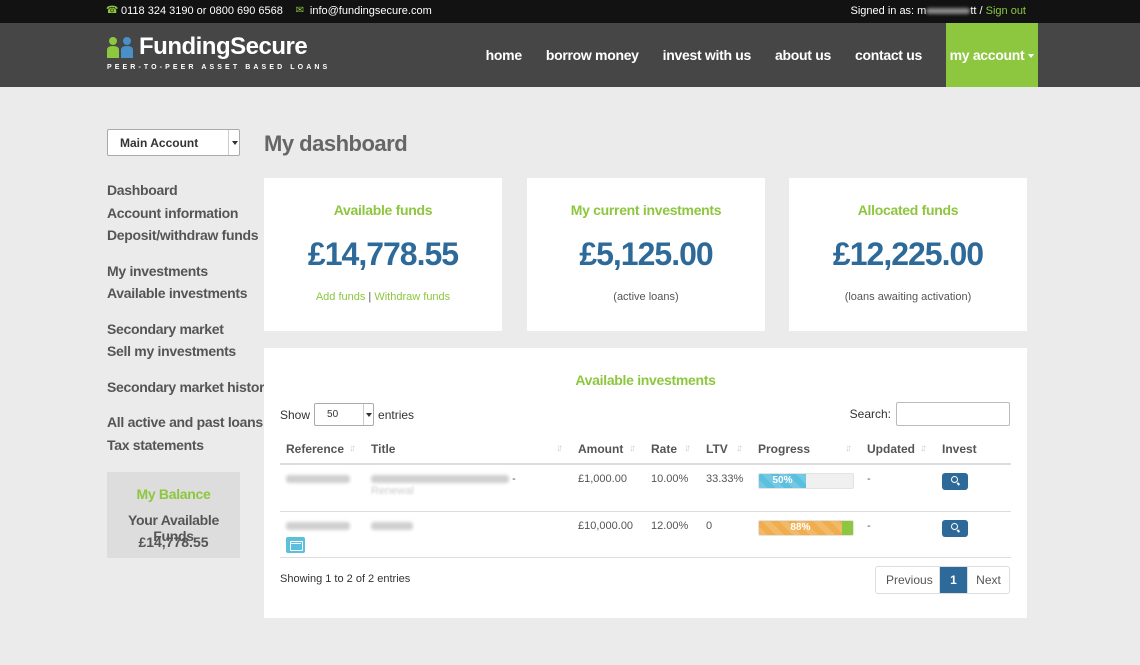  I want to click on phone-number: 0118 324 3190 or 0800 690 6568, so click(202, 11).